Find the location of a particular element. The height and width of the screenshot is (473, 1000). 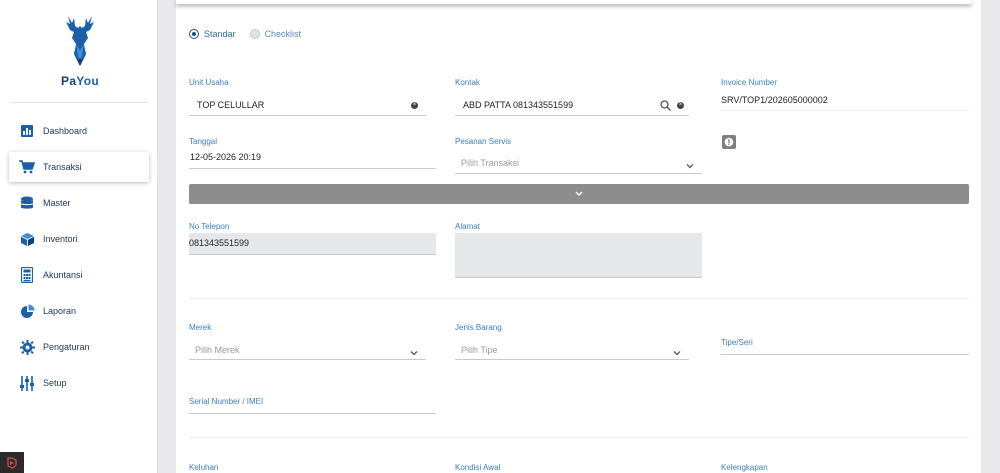

sidebar-item-label: Transaksi is located at coordinates (62, 167).